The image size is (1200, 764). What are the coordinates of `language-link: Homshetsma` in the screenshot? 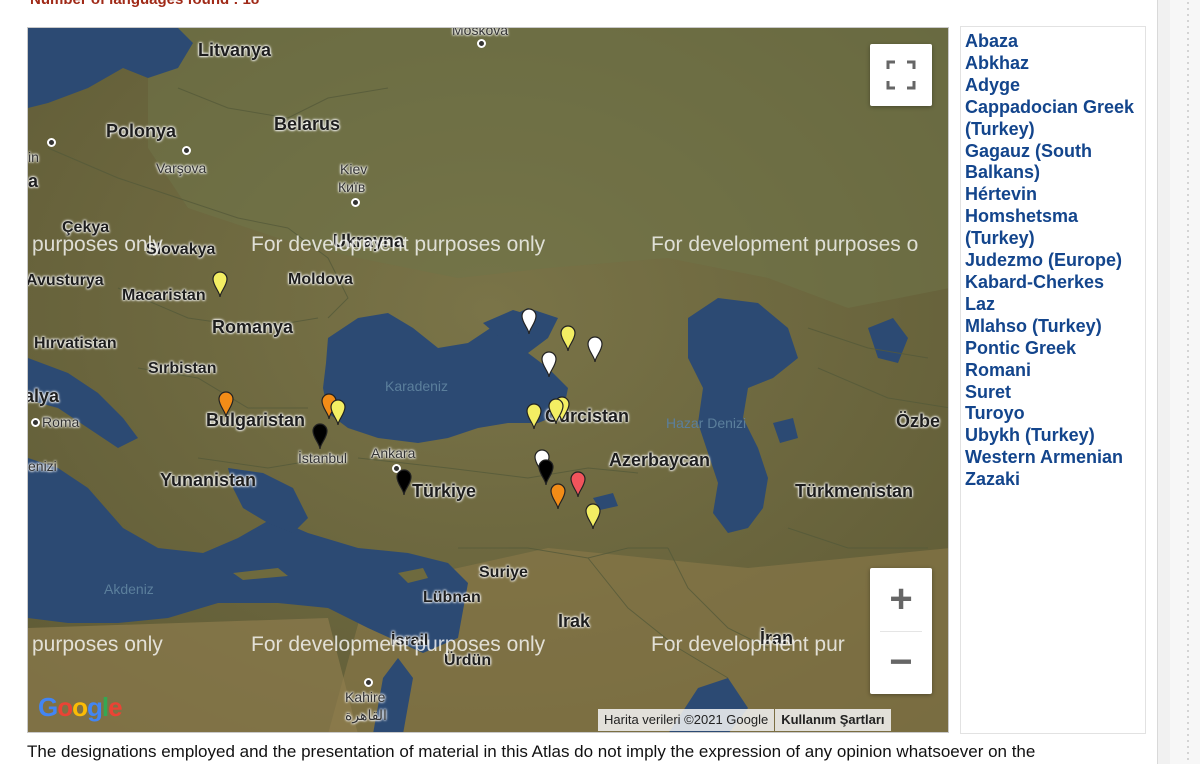 It's located at (1055, 217).